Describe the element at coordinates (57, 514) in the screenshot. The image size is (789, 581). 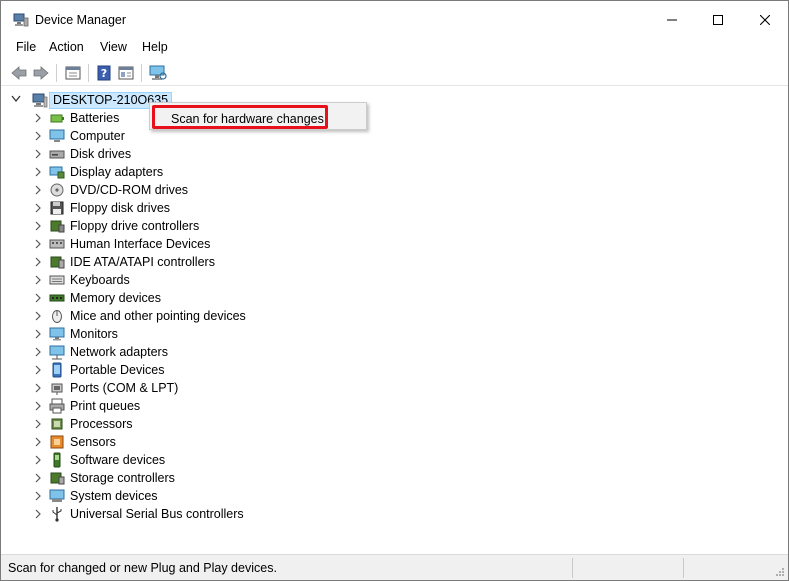
I see `usb-icon` at that location.